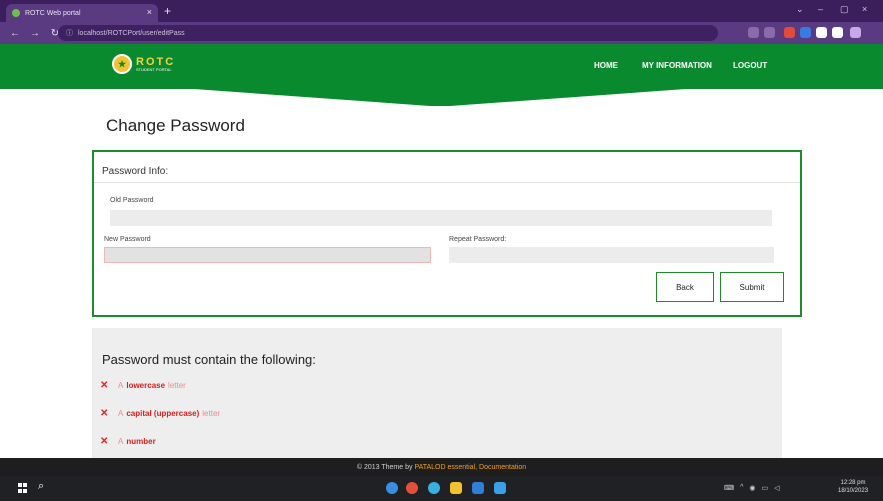 The height and width of the screenshot is (501, 883). I want to click on new-tab-button: +, so click(167, 11).